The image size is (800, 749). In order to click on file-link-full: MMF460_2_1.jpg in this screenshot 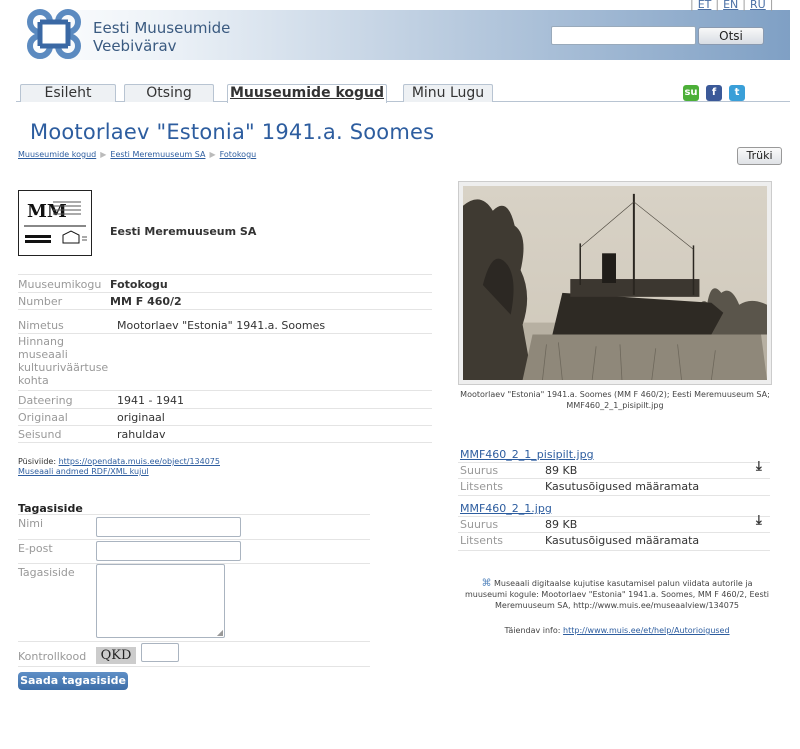, I will do `click(506, 508)`.